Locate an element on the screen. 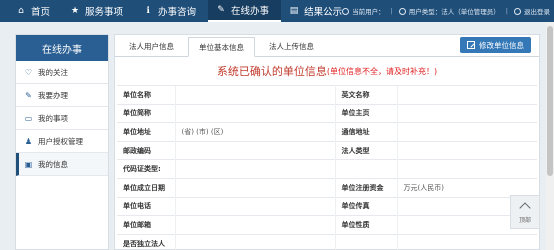 Image resolution: width=554 pixels, height=250 pixels. field-label: 单位邮箱 is located at coordinates (146, 225).